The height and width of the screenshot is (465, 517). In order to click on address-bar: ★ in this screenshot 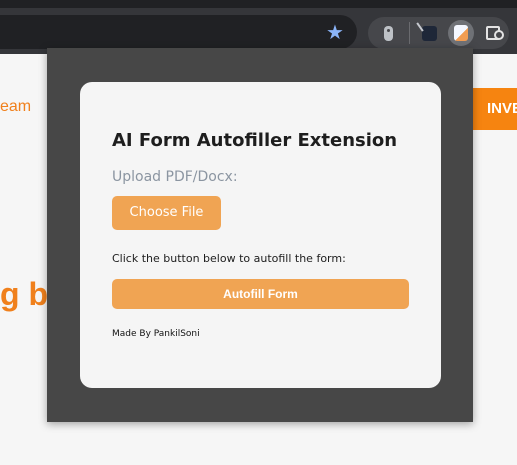, I will do `click(178, 32)`.